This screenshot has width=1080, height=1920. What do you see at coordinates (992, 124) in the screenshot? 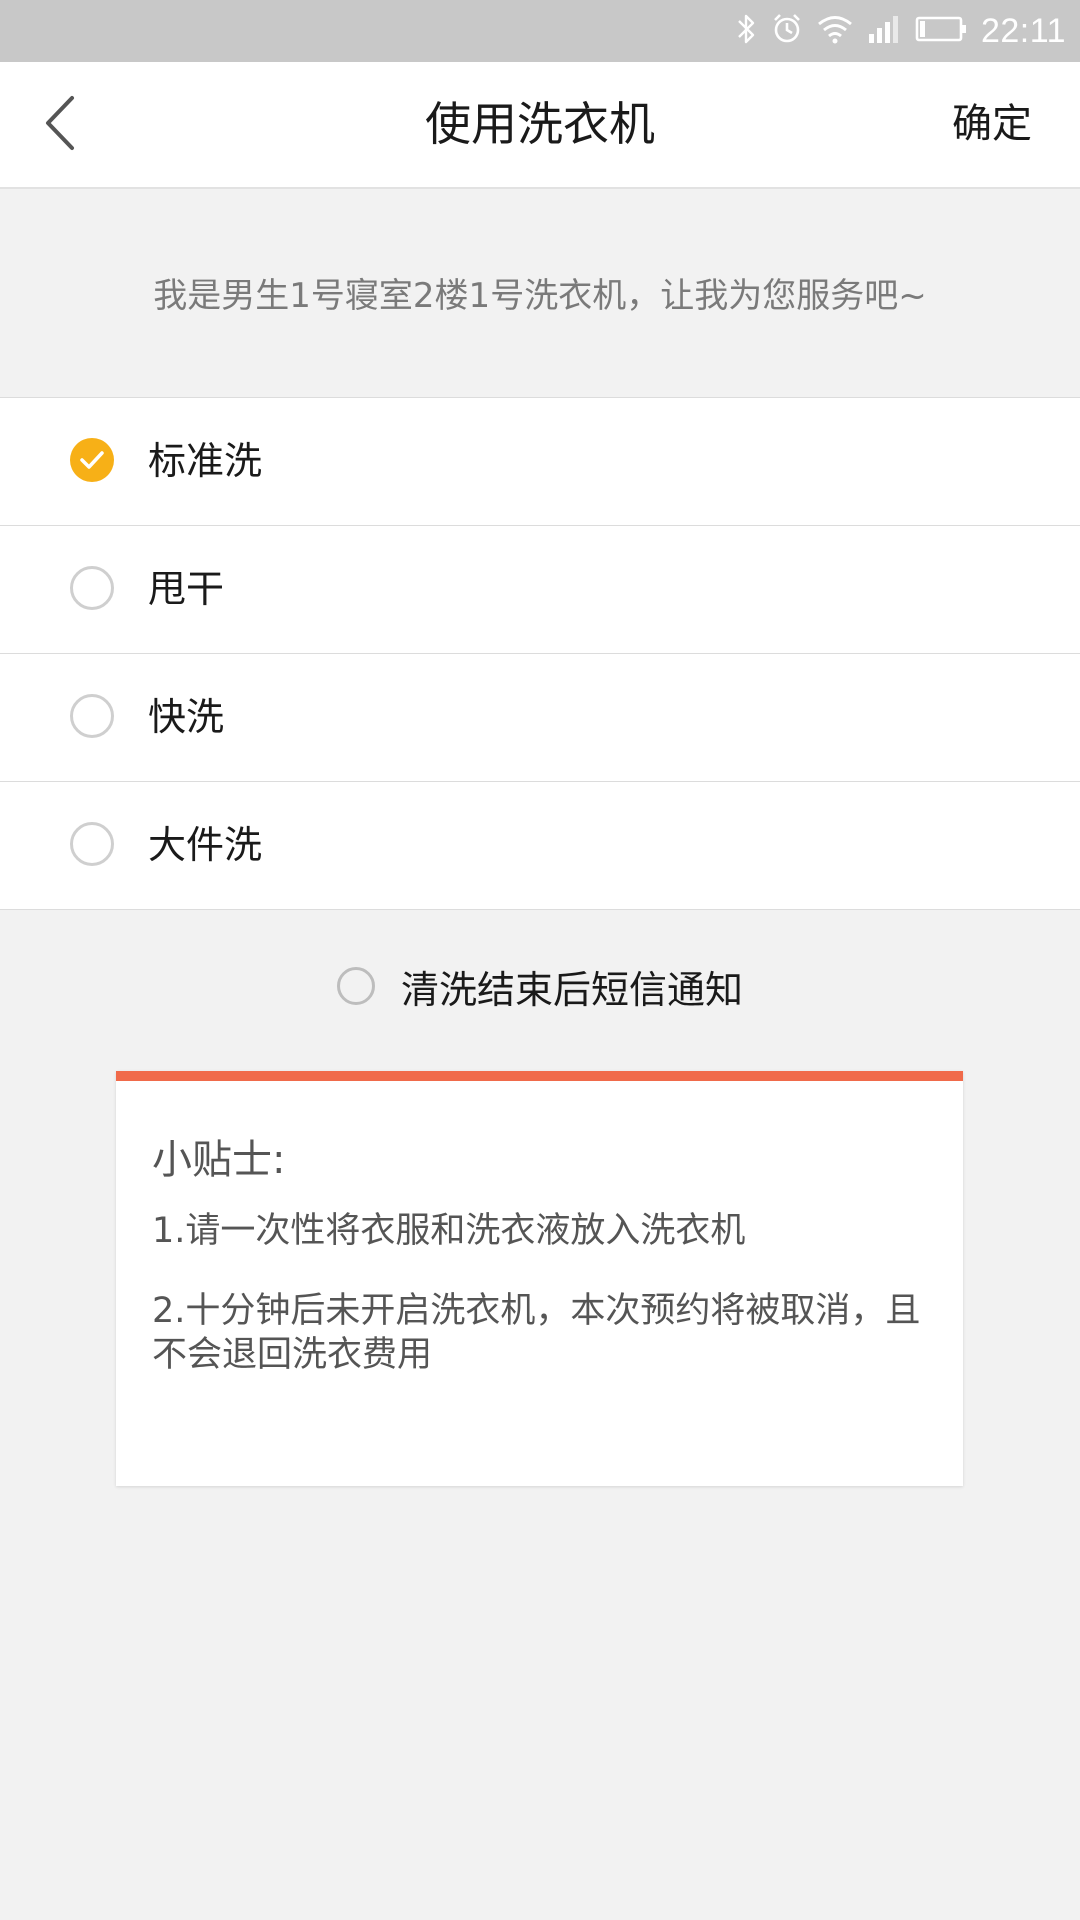
I see `confirm-button: 确定` at bounding box center [992, 124].